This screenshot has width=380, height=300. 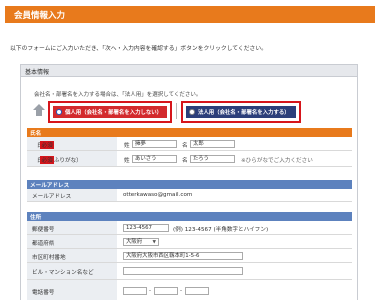 What do you see at coordinates (43, 230) in the screenshot?
I see `postal-label: 郵便番号` at bounding box center [43, 230].